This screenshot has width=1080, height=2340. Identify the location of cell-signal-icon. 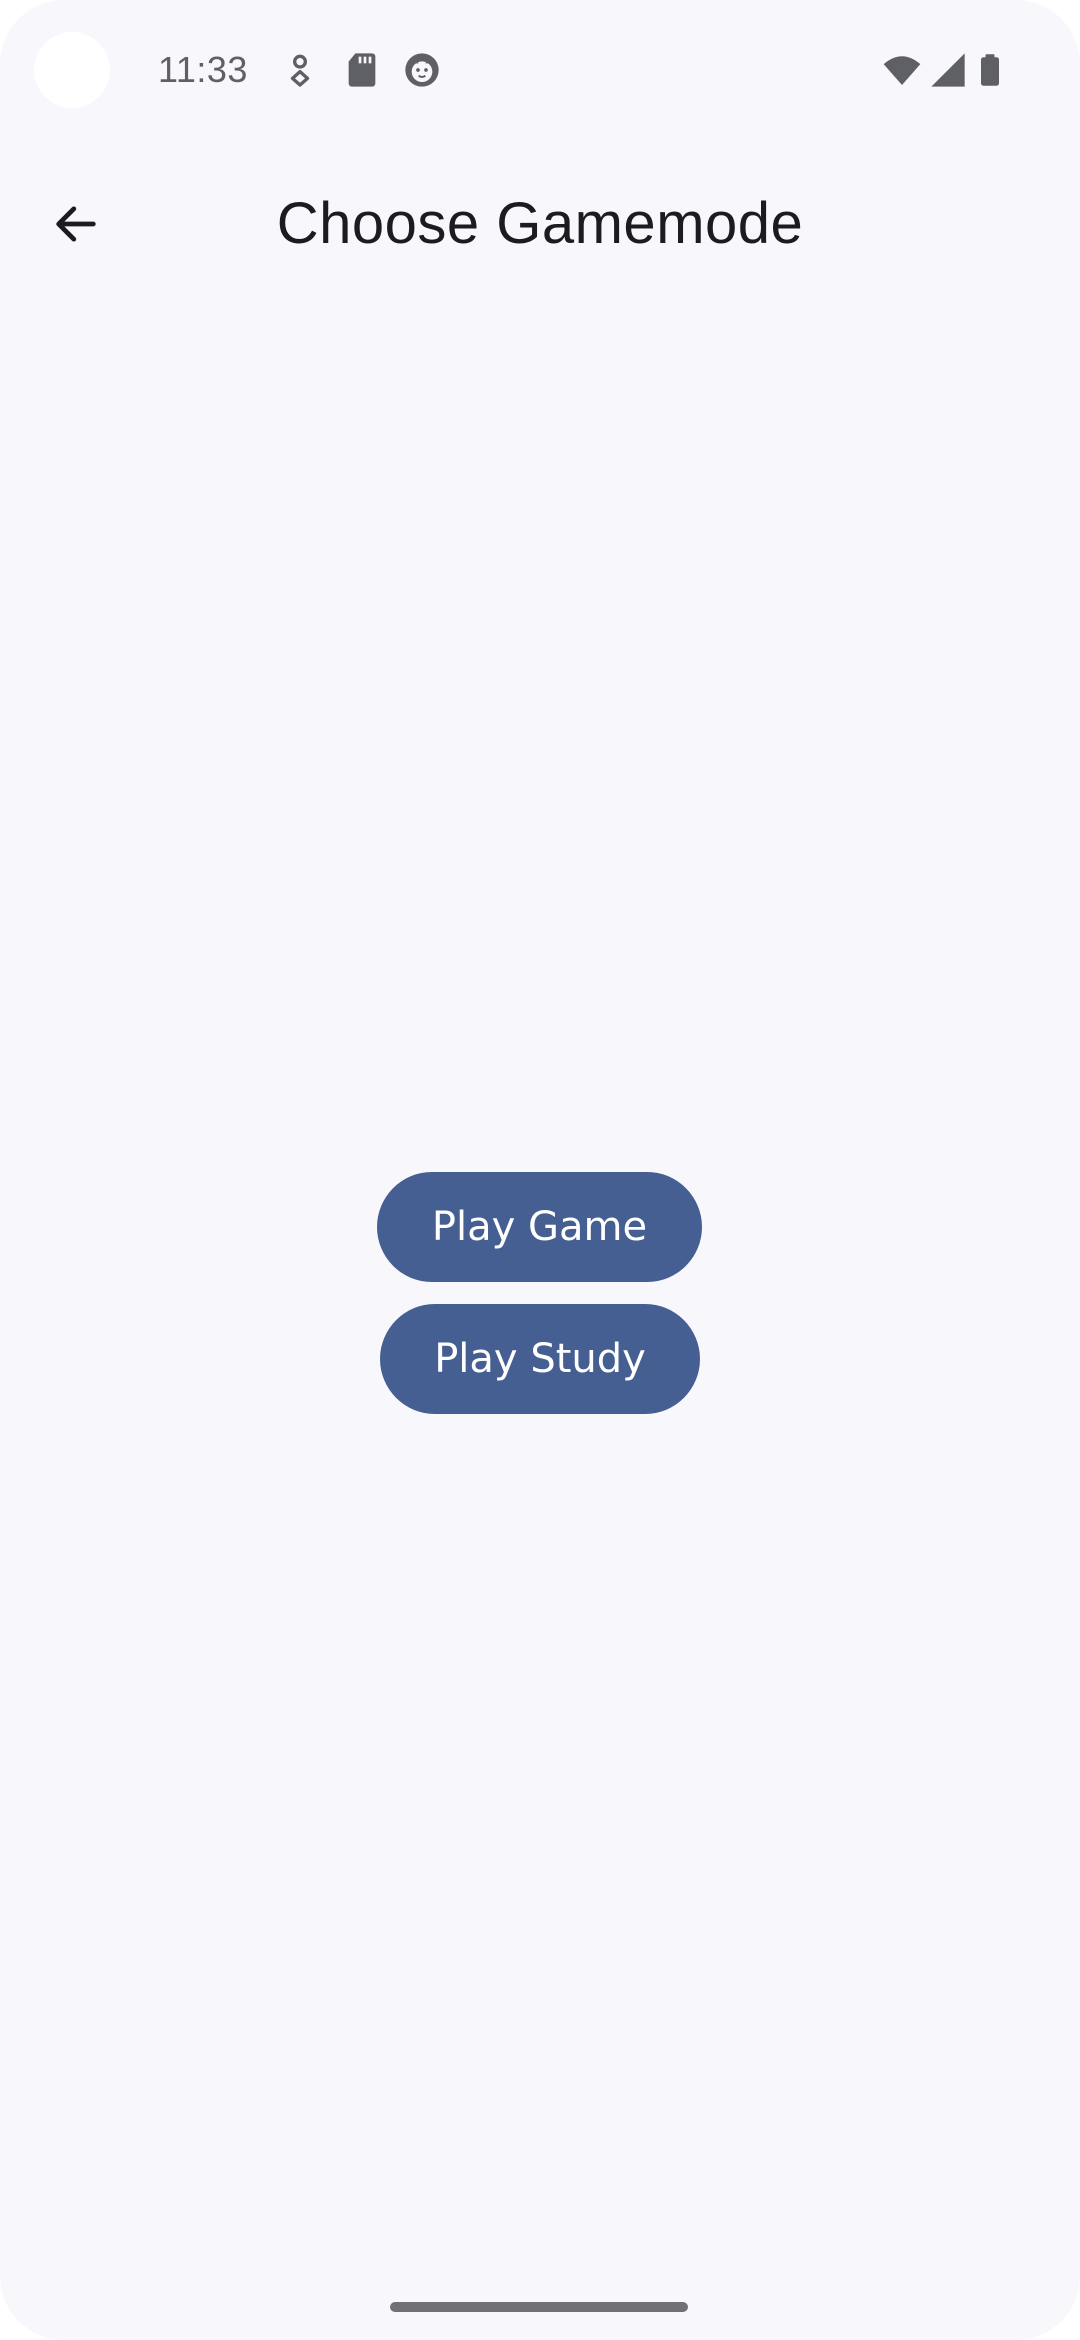
(948, 70).